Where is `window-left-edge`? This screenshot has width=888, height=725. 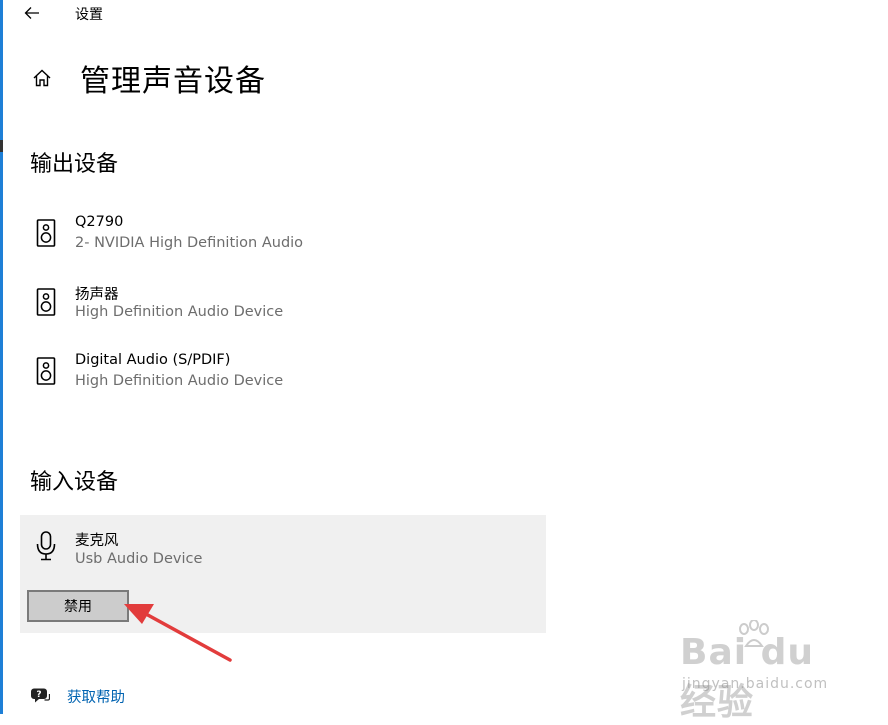 window-left-edge is located at coordinates (1, 357).